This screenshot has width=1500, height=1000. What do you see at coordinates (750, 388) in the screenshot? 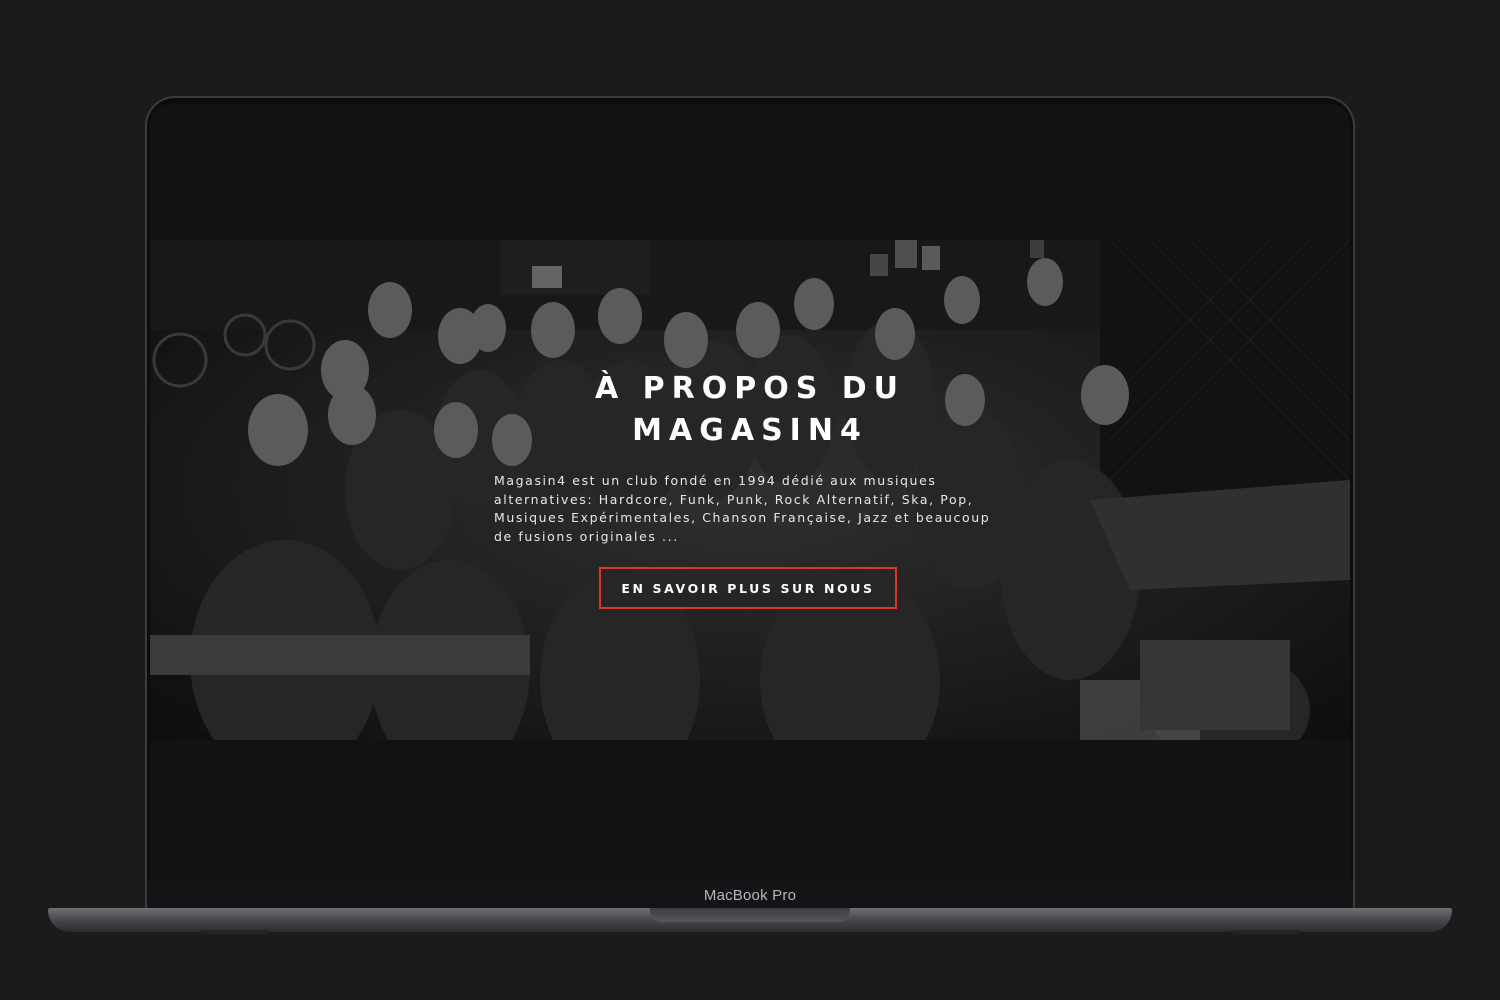
I see `hero-title-line-1: À PROPOS DU` at bounding box center [750, 388].